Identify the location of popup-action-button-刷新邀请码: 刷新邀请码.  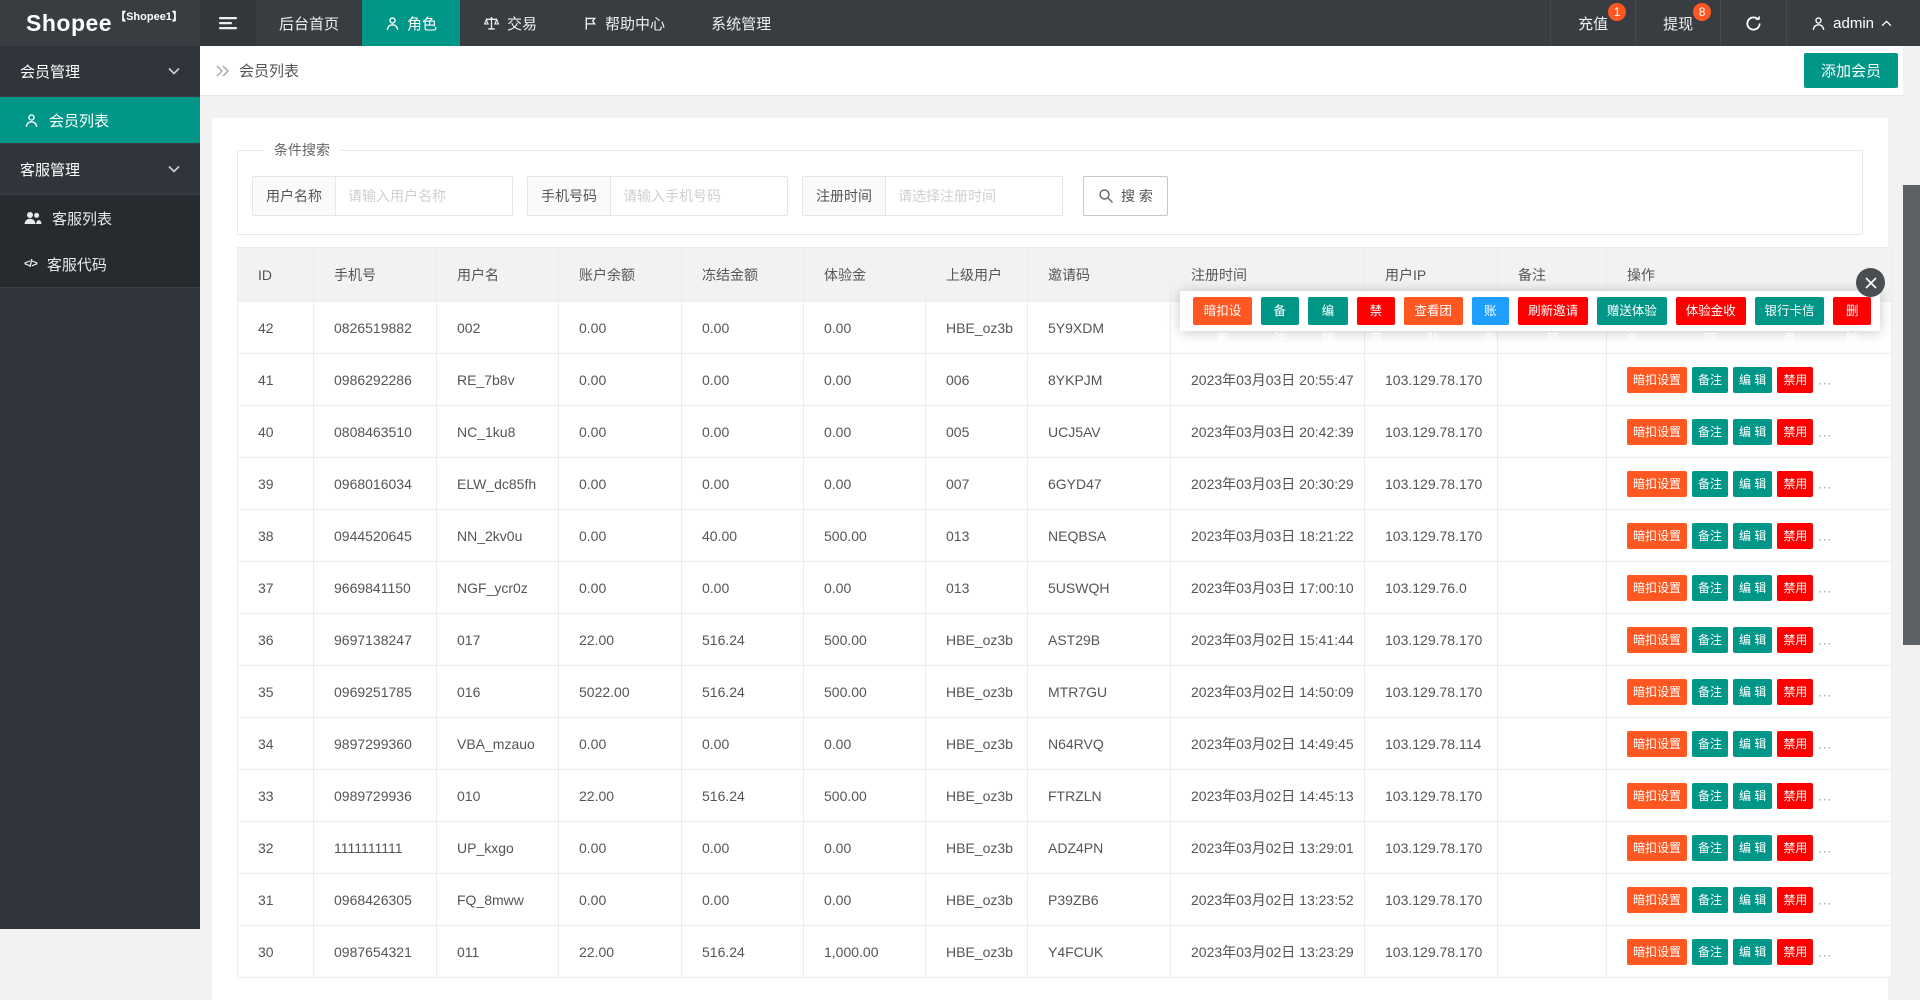
(1553, 321).